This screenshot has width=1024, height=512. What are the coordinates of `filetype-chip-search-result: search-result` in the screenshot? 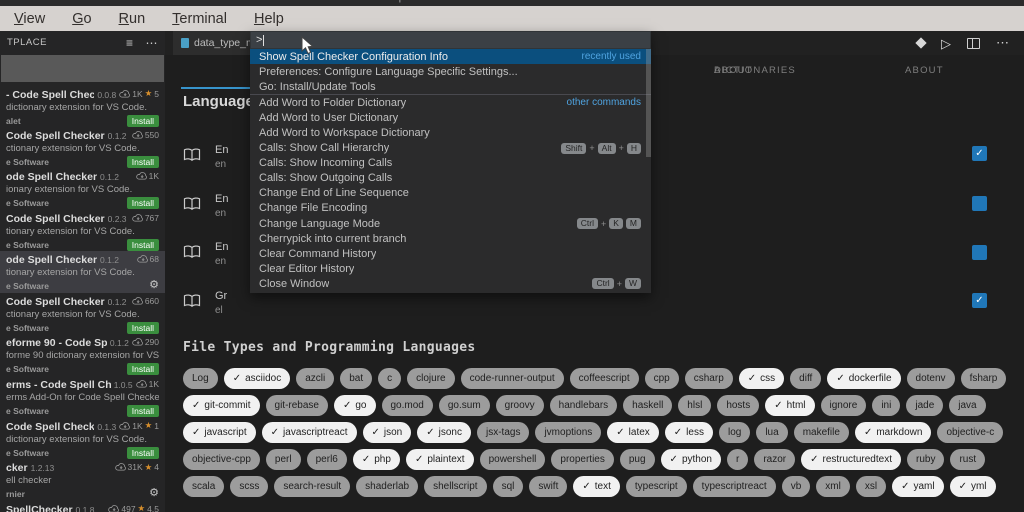 It's located at (312, 486).